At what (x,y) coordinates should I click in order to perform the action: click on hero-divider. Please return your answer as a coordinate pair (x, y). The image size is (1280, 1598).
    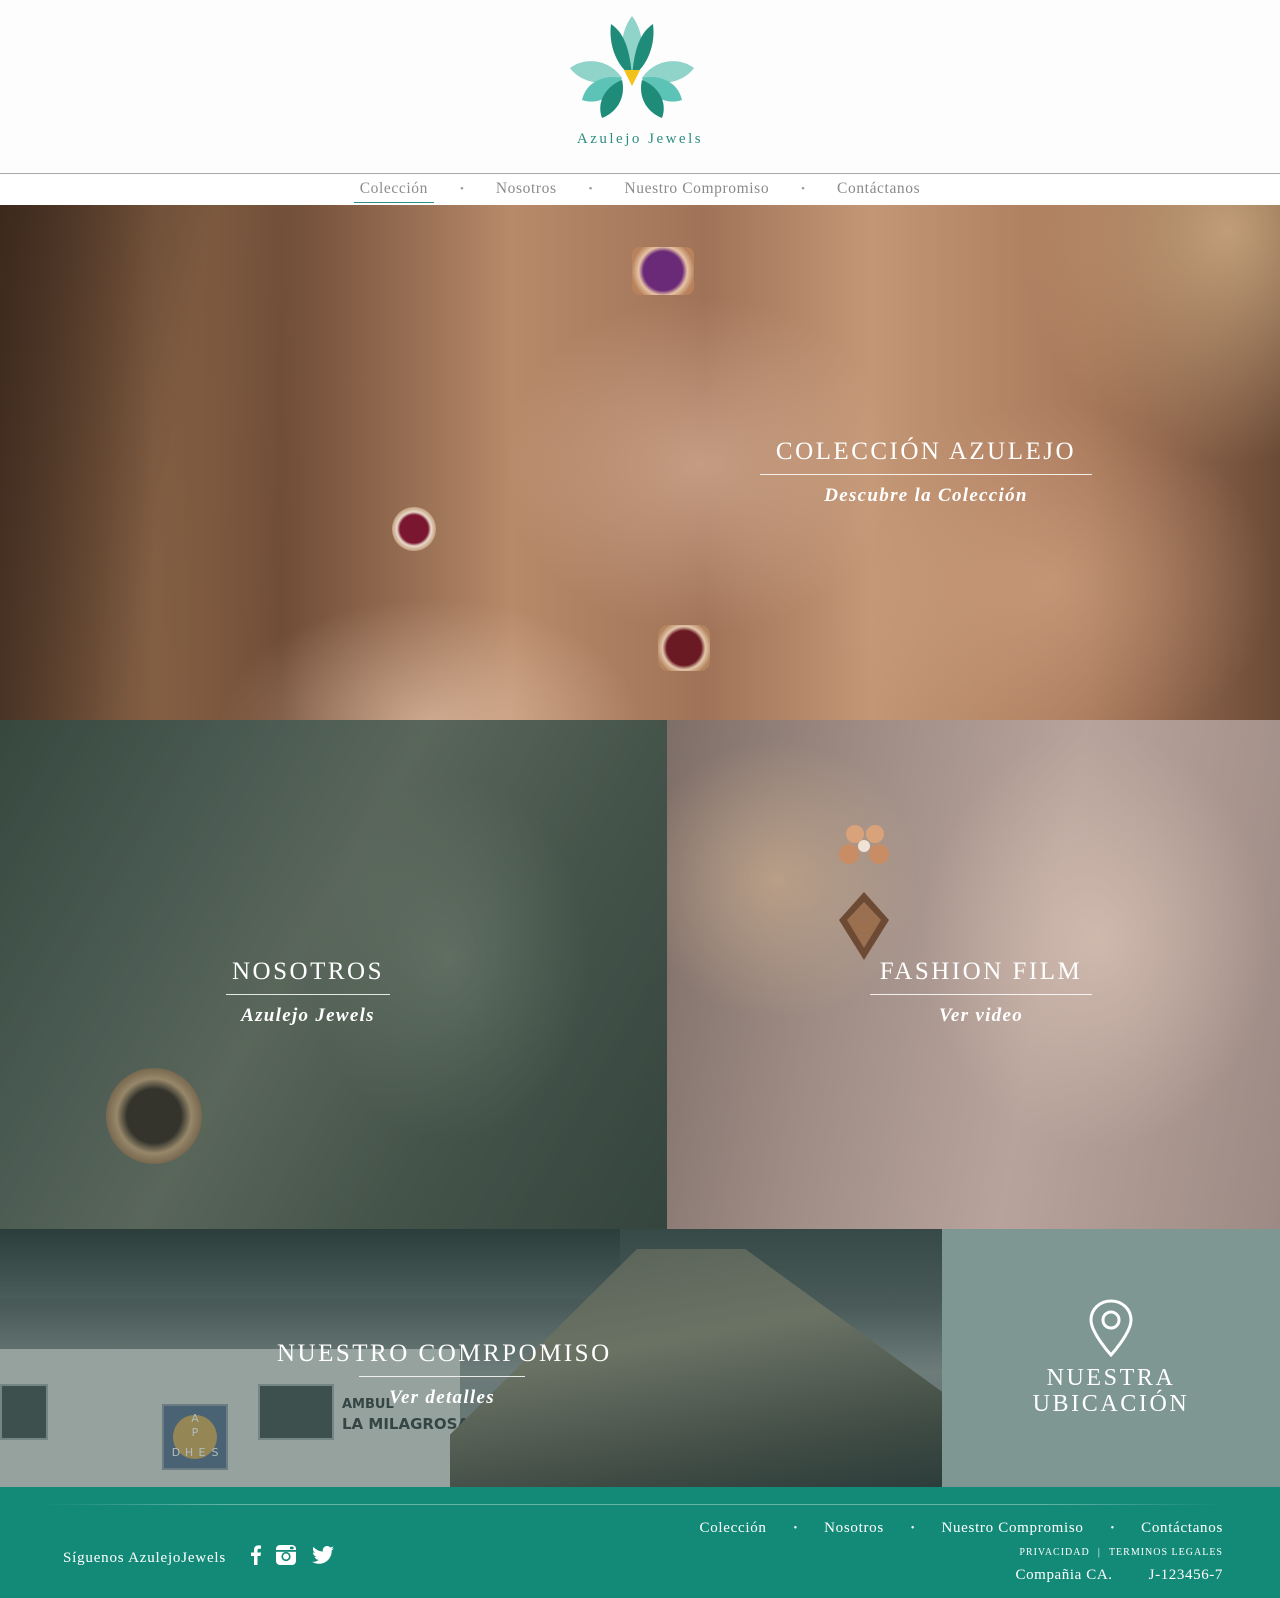
    Looking at the image, I should click on (926, 474).